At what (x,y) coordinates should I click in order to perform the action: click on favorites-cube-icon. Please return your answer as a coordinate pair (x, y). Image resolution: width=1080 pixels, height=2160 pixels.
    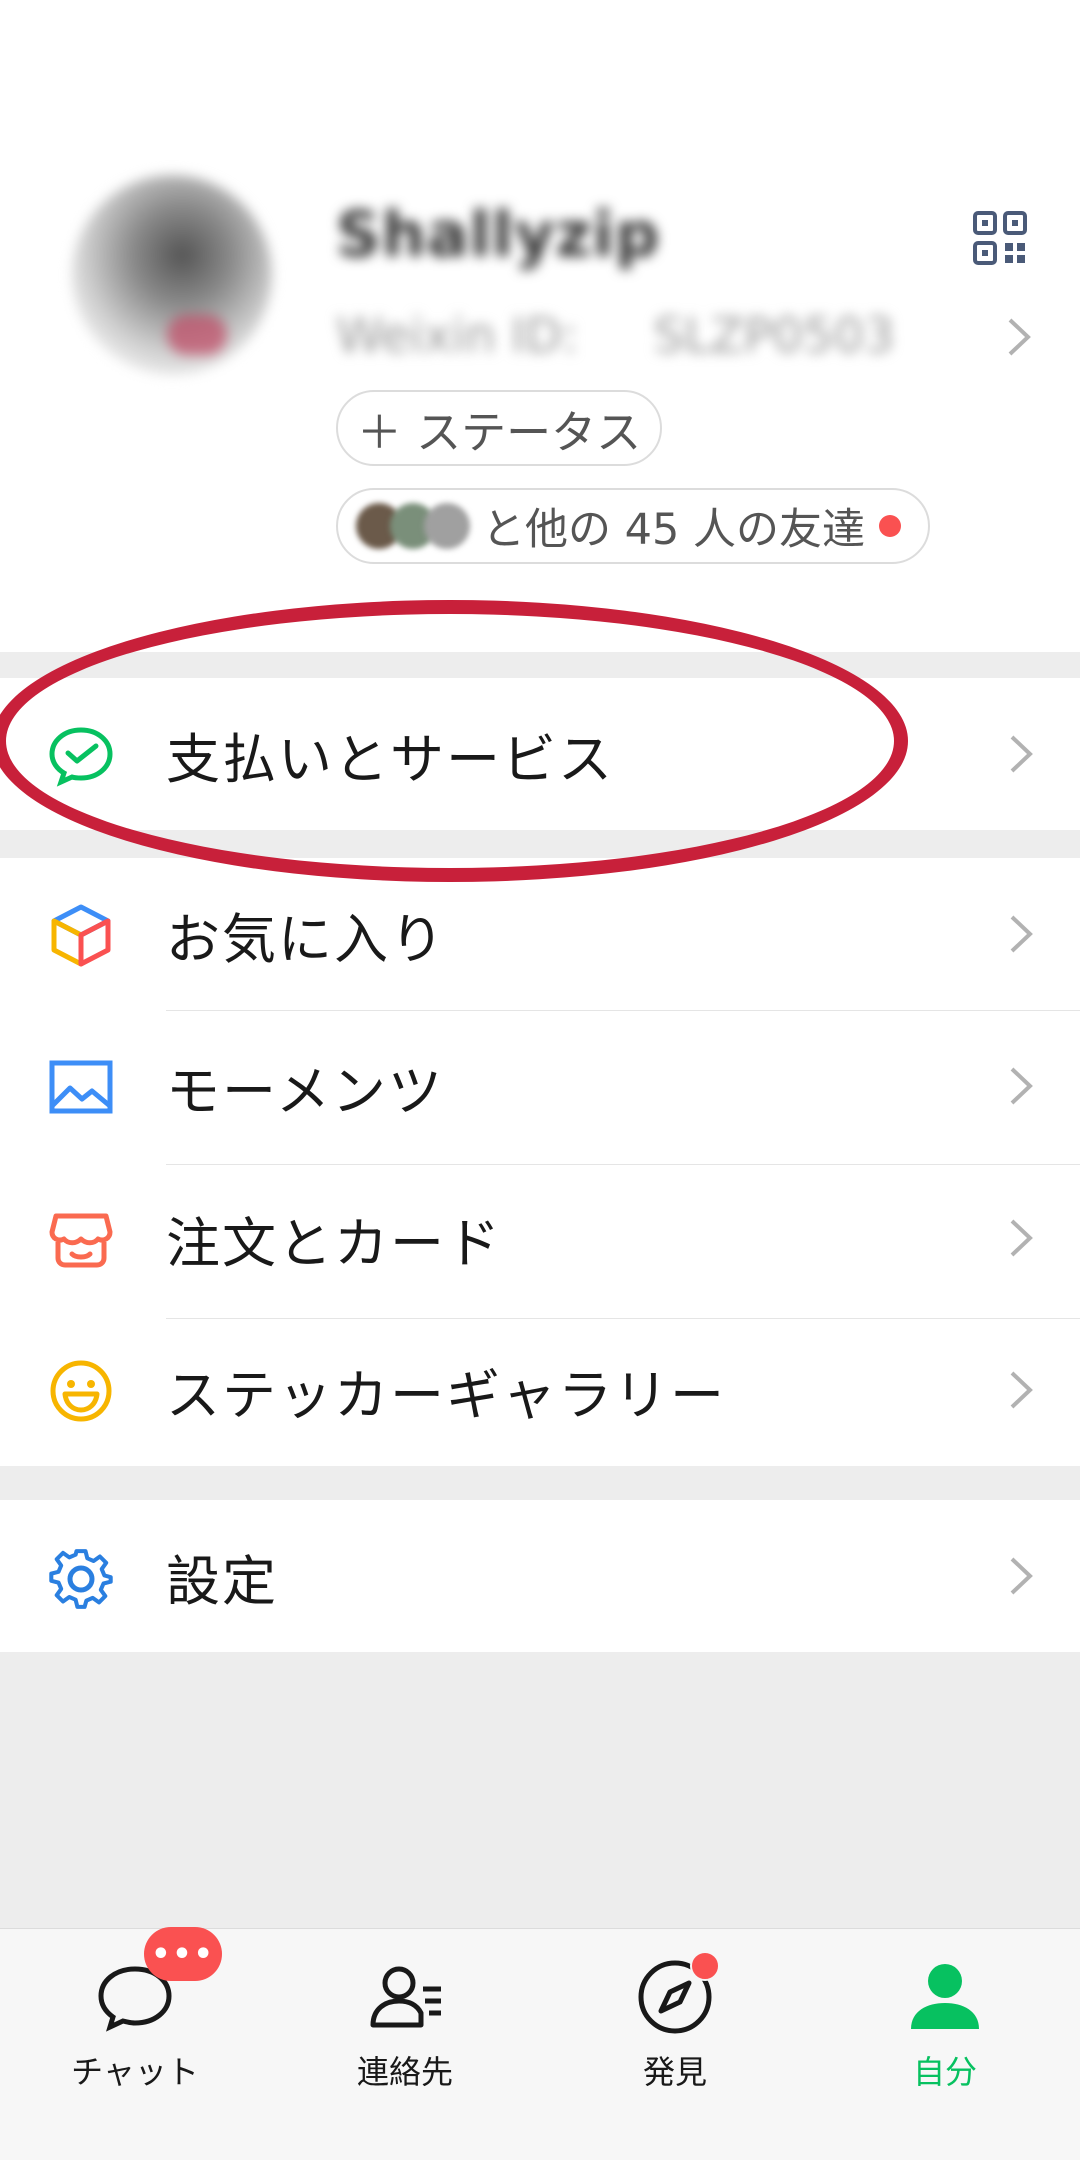
    Looking at the image, I should click on (81, 935).